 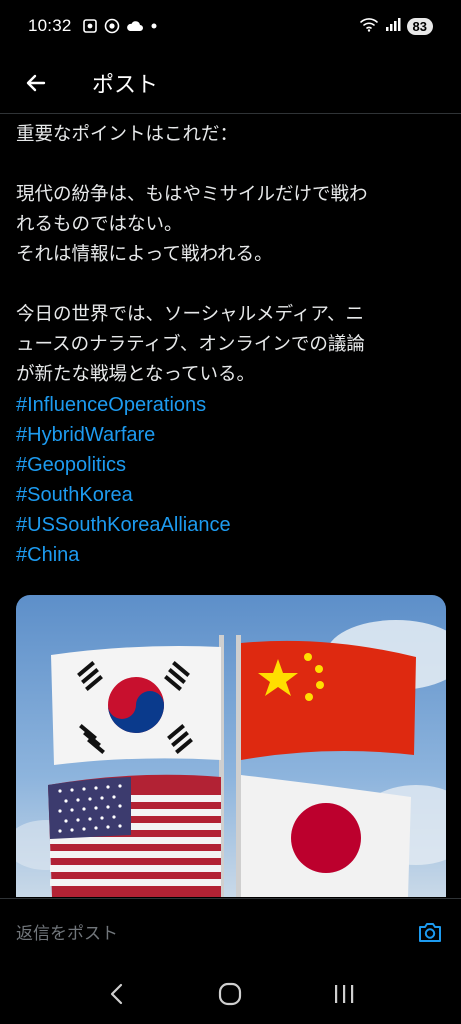 What do you see at coordinates (136, 374) in the screenshot?
I see `post-line: が新たな戦場となっている。` at bounding box center [136, 374].